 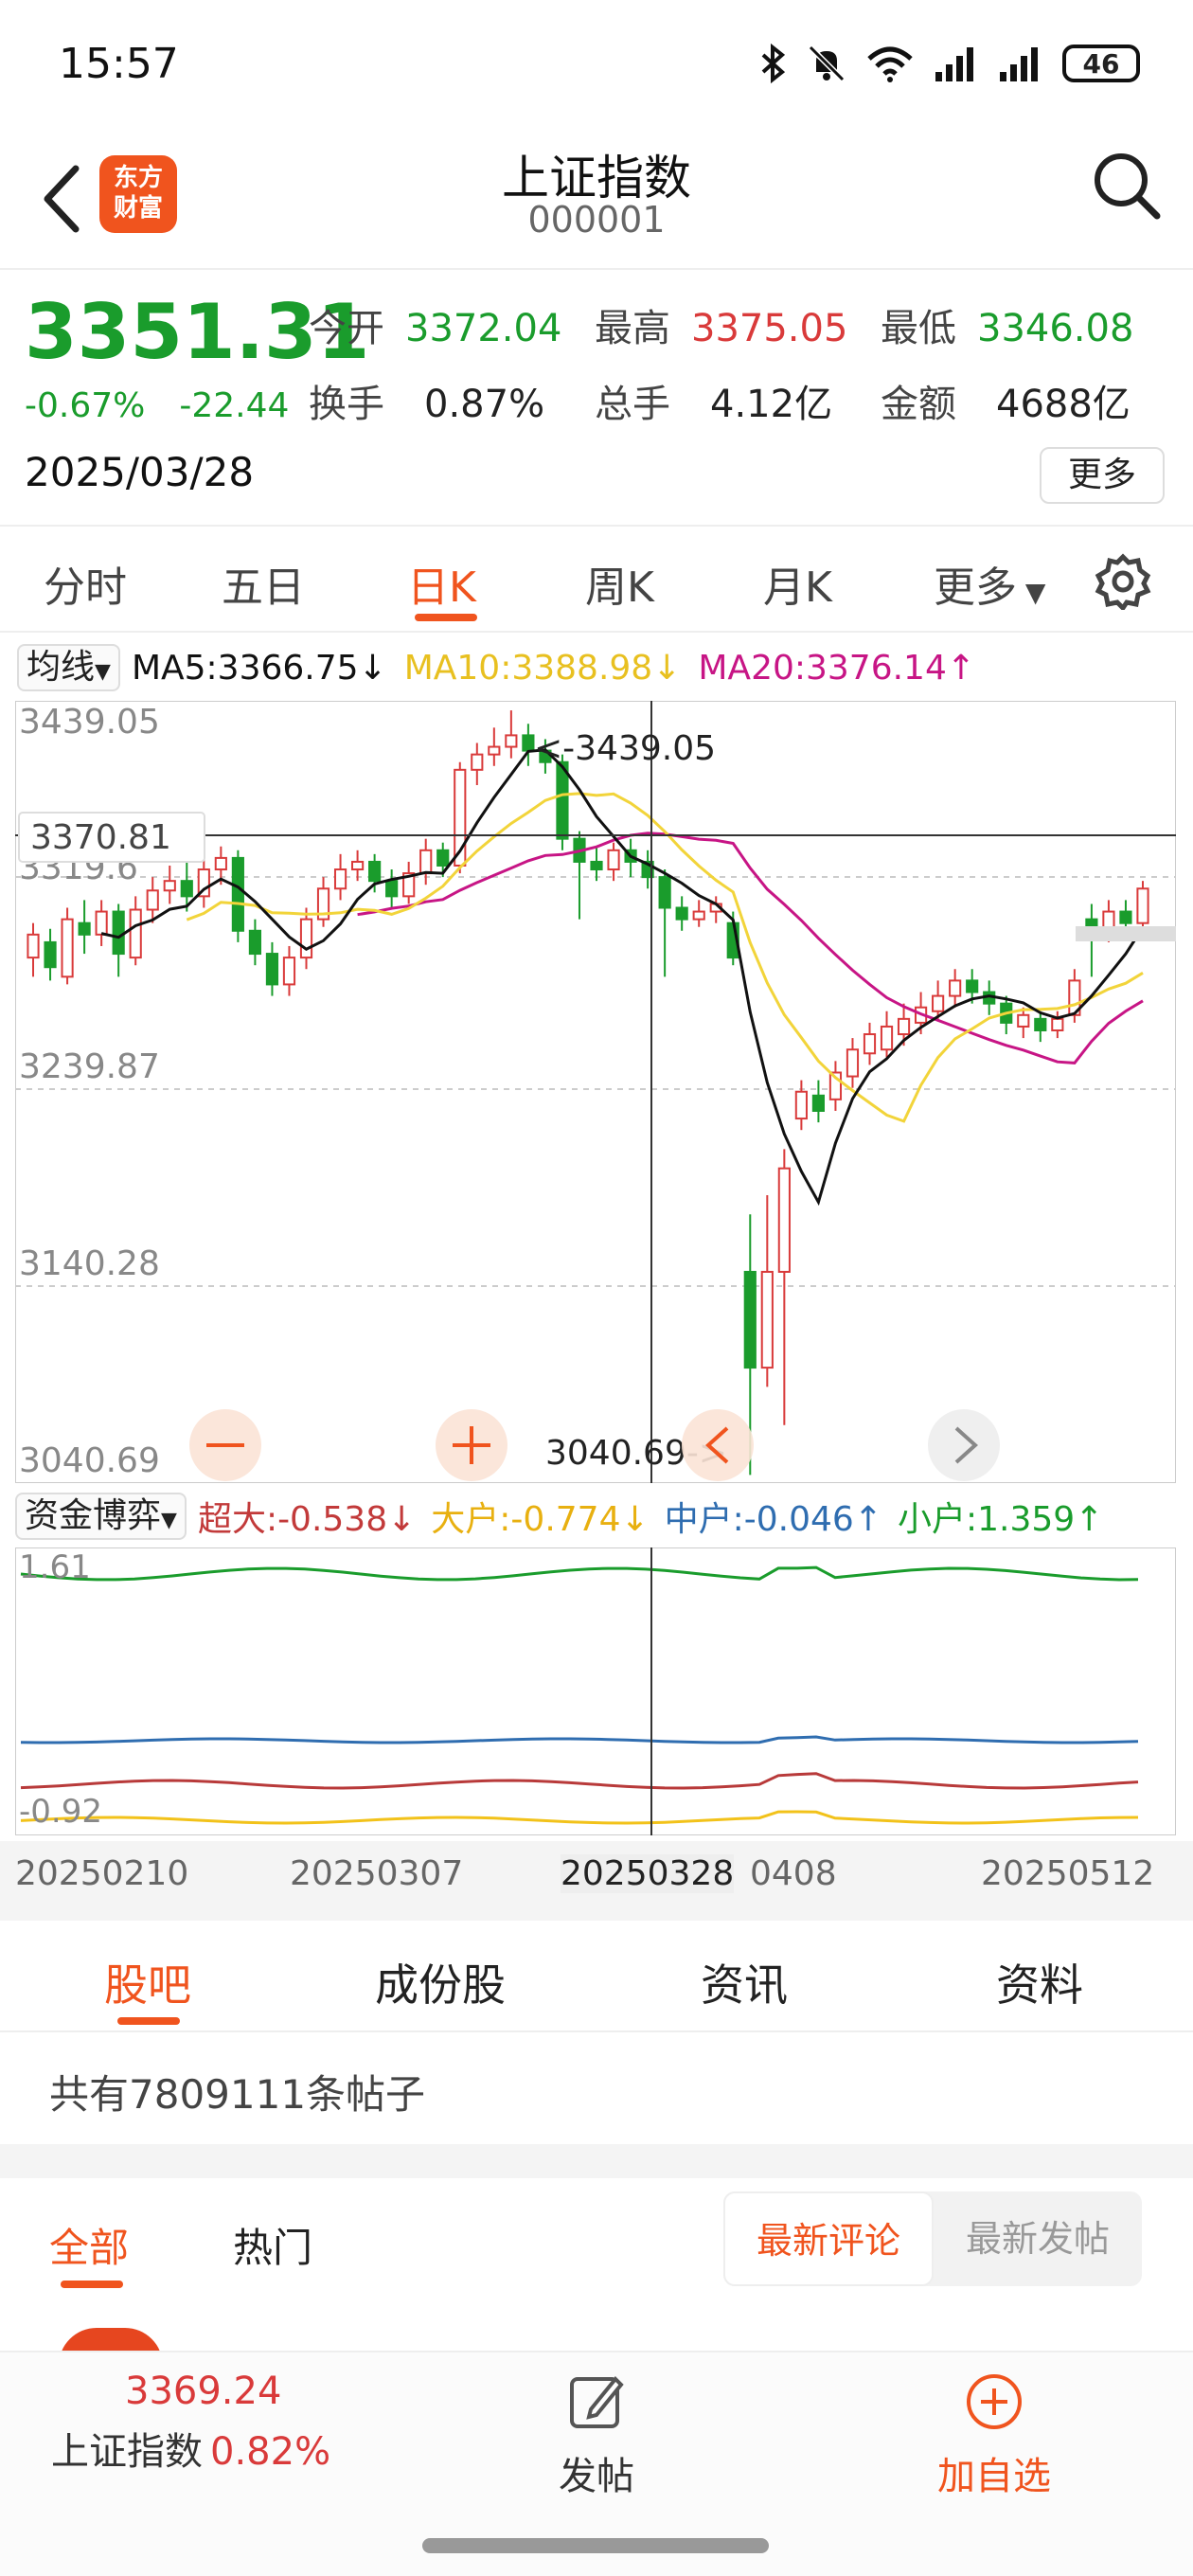 What do you see at coordinates (714, 404) in the screenshot?
I see `volume-cell: 总手 4.12亿` at bounding box center [714, 404].